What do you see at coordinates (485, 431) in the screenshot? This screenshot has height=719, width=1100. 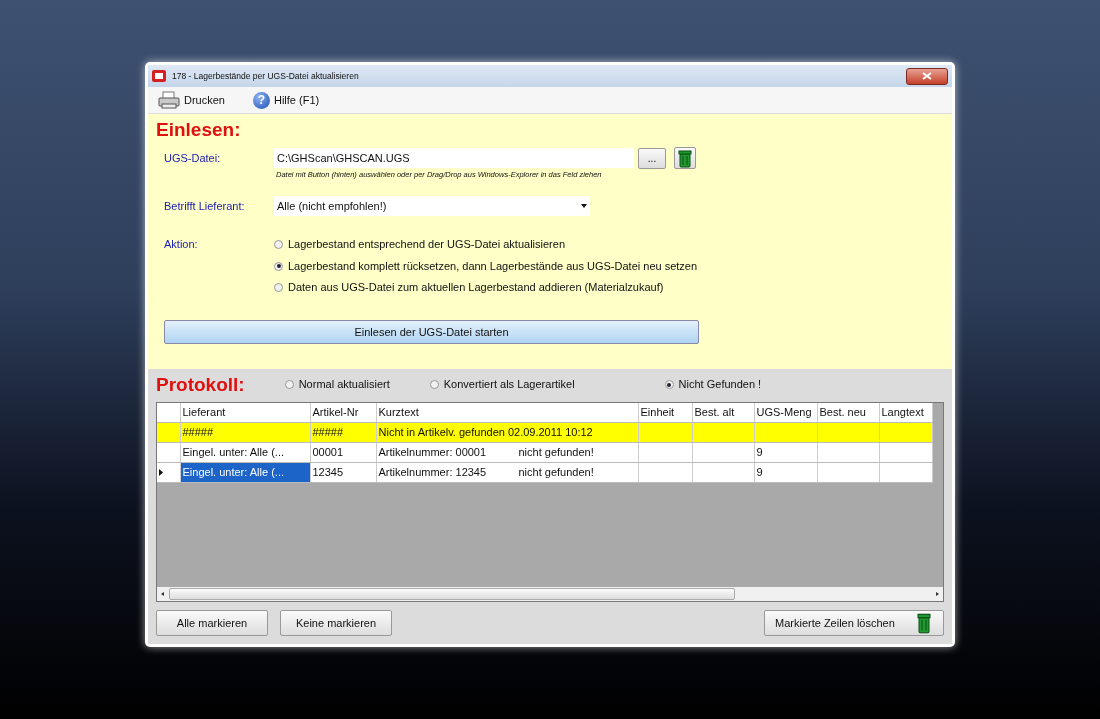 I see `table-cell: Nicht in Artikelv. gefunden 02.09.2011 10:12` at bounding box center [485, 431].